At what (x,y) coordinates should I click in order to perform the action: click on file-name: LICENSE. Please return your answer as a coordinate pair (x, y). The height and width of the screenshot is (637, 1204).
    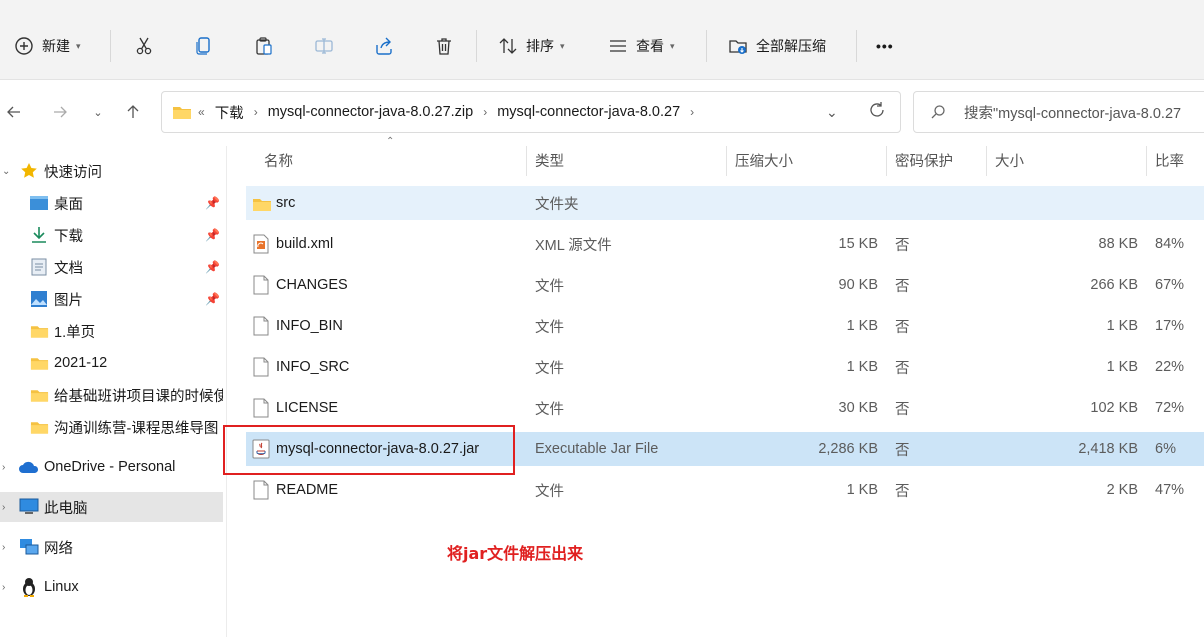
    Looking at the image, I should click on (307, 408).